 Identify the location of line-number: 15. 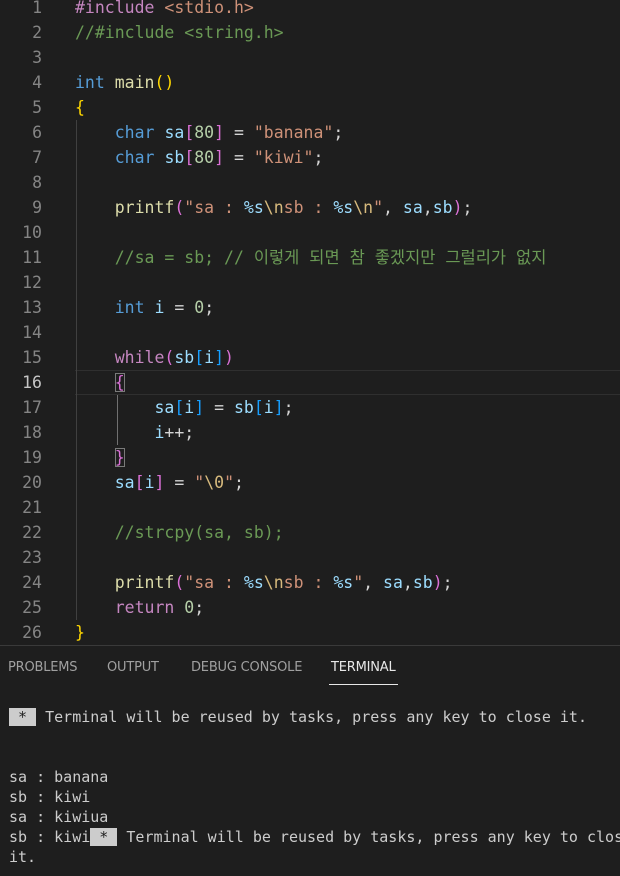
(32, 357).